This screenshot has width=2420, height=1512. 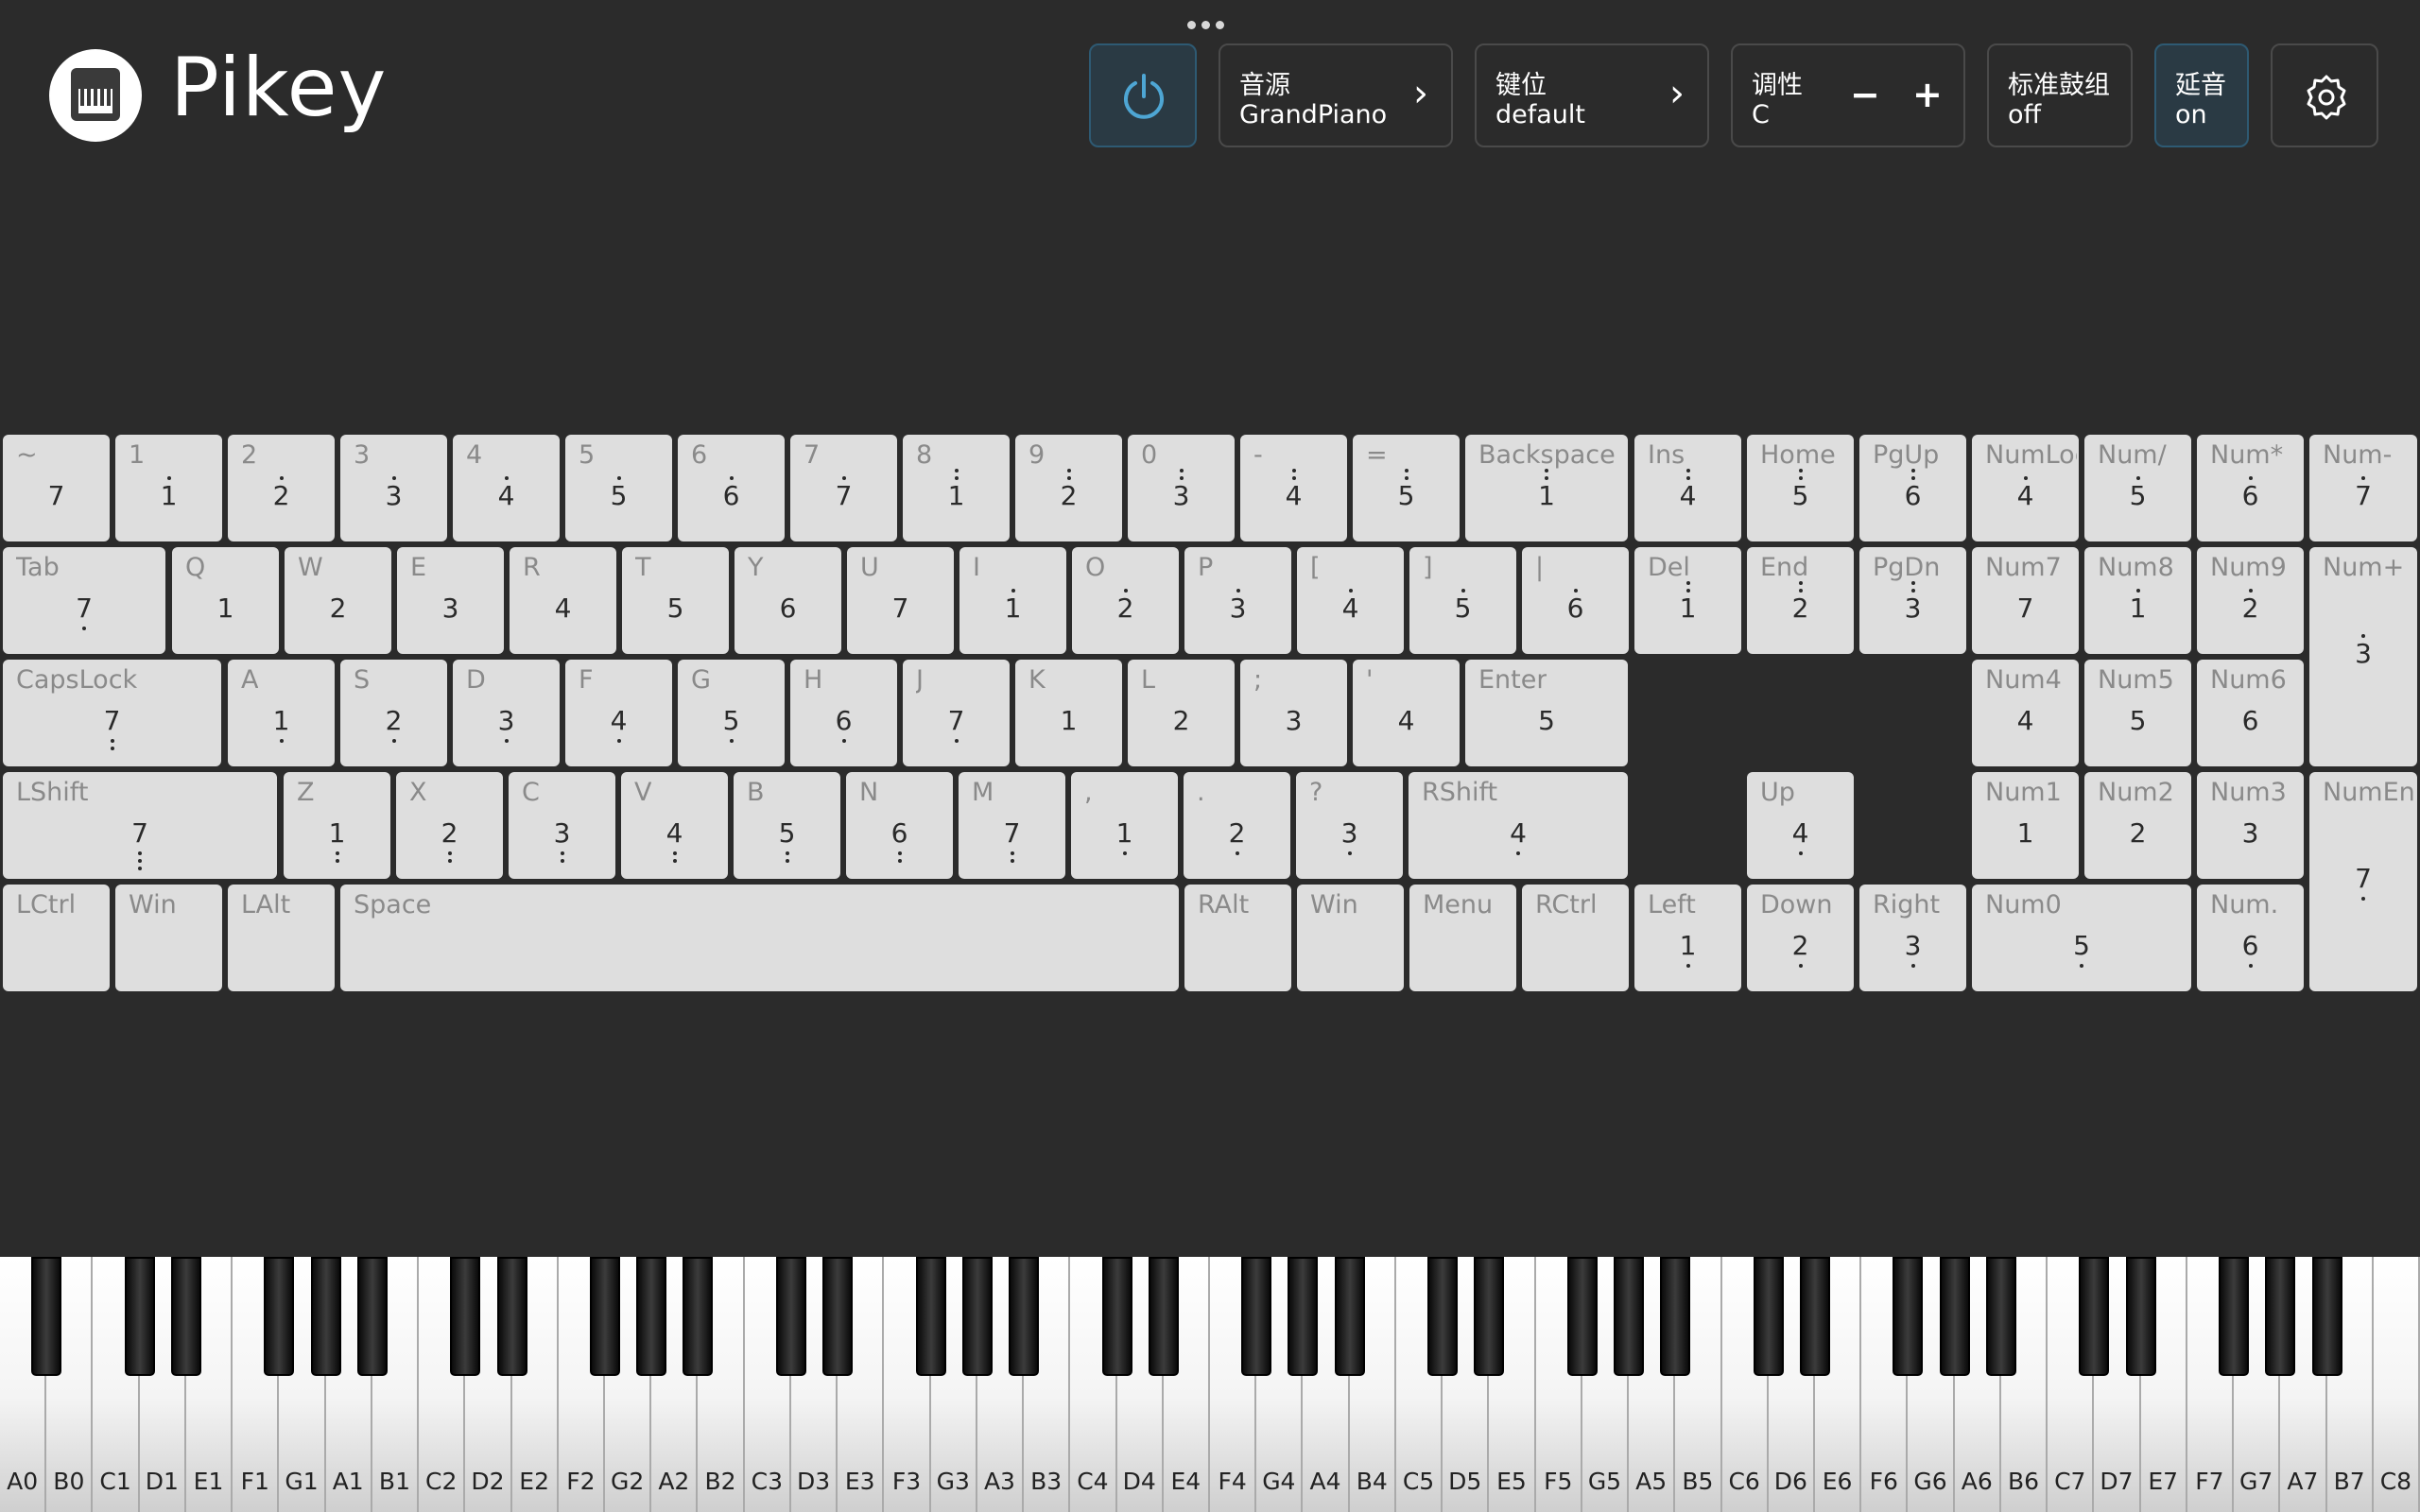 I want to click on key-num: Num. 6, so click(x=2250, y=938).